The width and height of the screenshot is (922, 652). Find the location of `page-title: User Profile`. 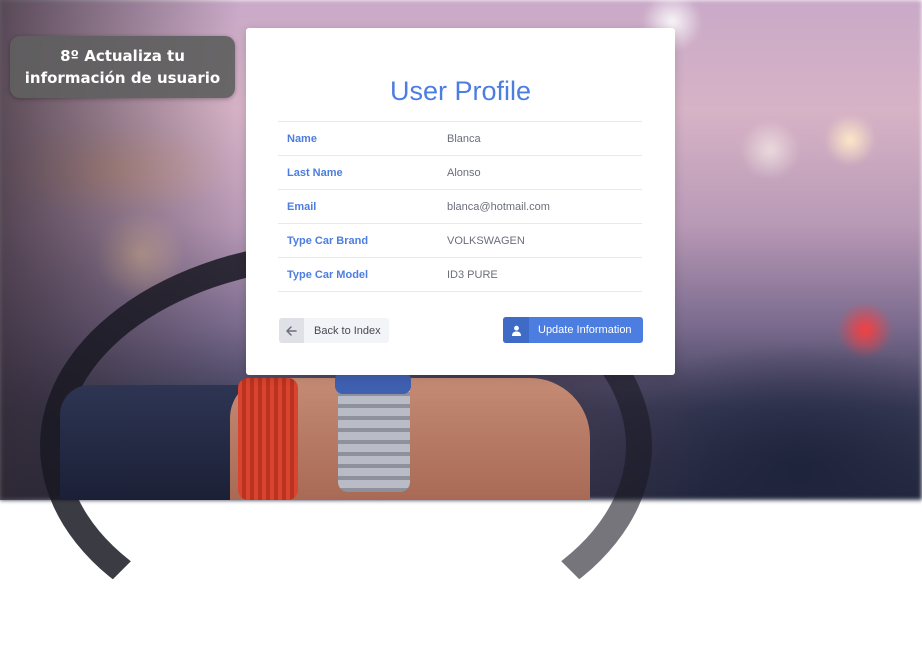

page-title: User Profile is located at coordinates (460, 91).